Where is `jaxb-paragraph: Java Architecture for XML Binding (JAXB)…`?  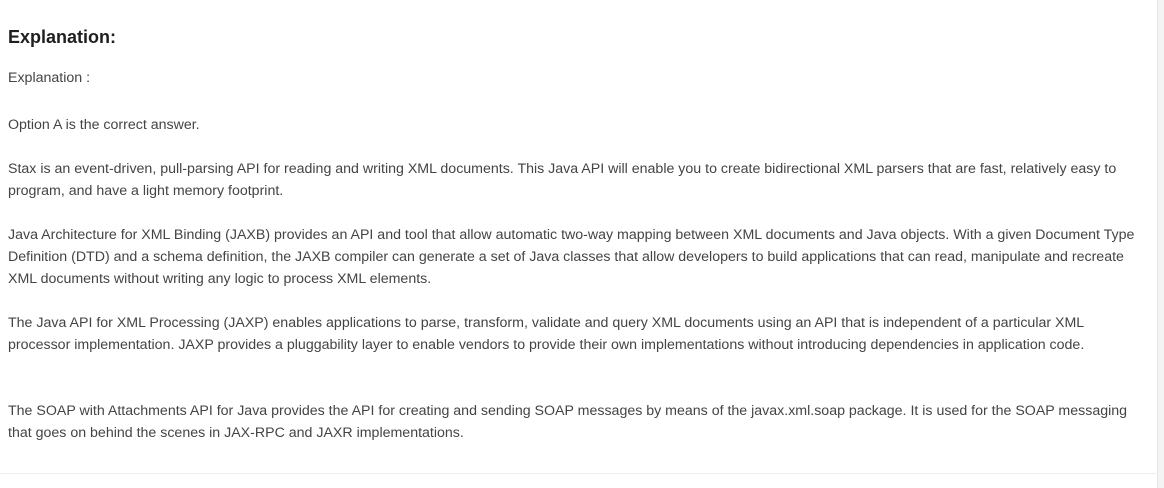 jaxb-paragraph: Java Architecture for XML Binding (JAXB)… is located at coordinates (571, 257).